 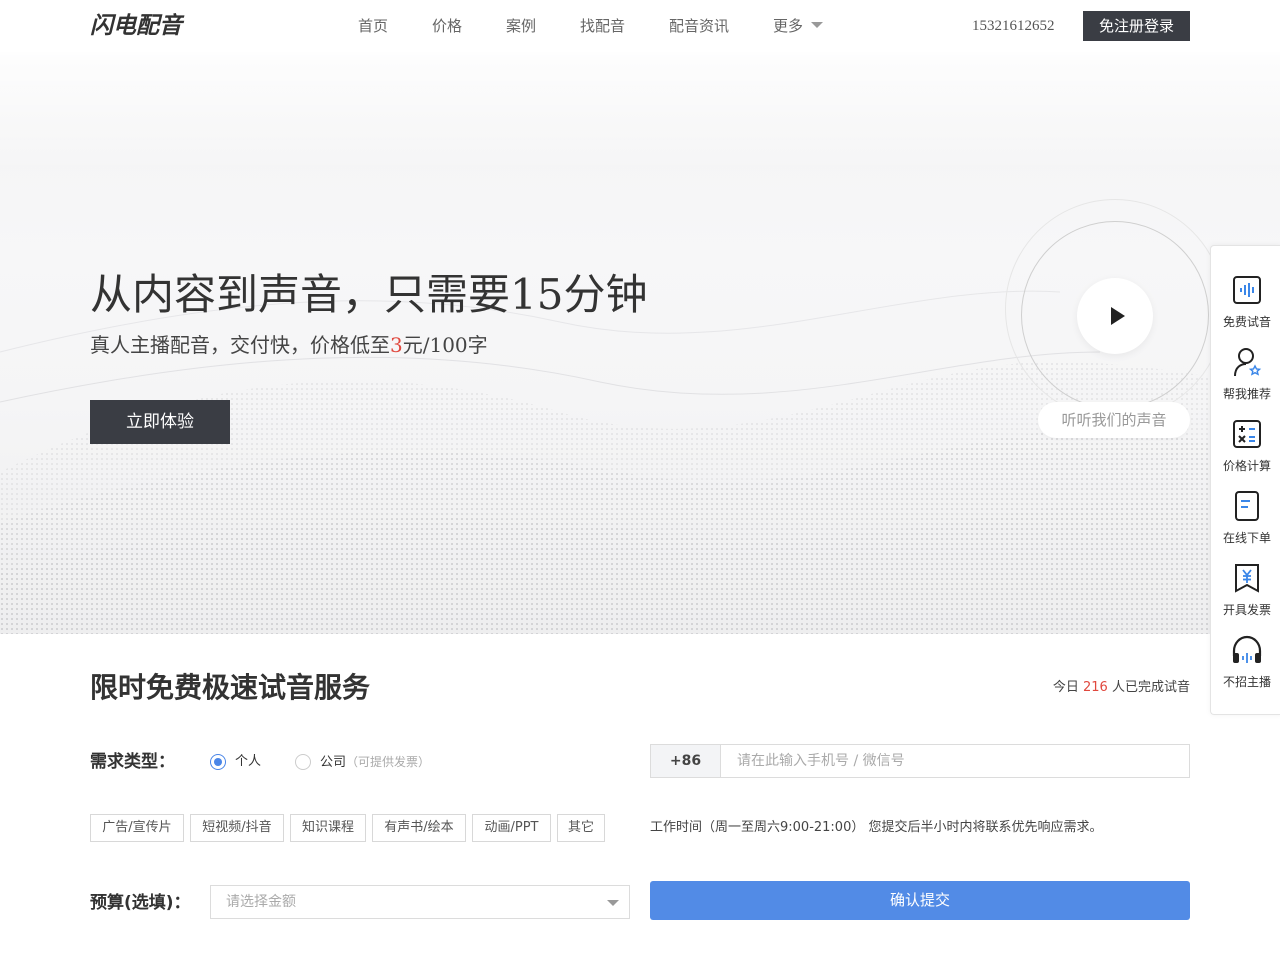 I want to click on listen-voices-button: 听听我们的声音, so click(x=1114, y=420).